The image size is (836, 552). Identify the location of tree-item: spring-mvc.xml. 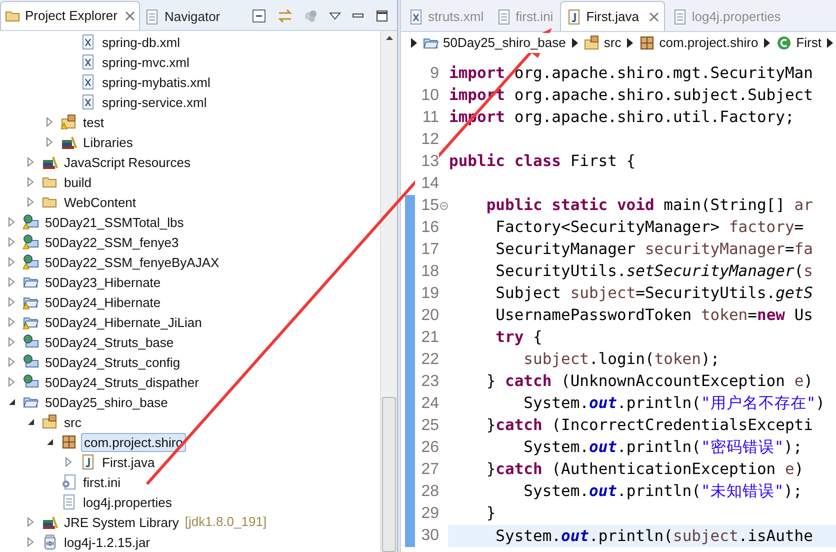
(145, 62).